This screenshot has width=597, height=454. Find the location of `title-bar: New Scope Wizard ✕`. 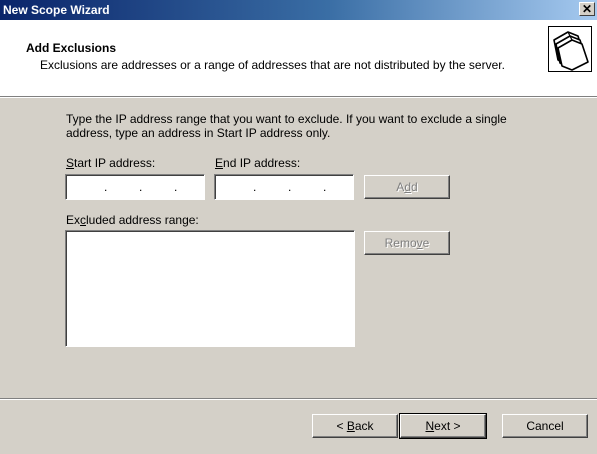

title-bar: New Scope Wizard ✕ is located at coordinates (298, 10).